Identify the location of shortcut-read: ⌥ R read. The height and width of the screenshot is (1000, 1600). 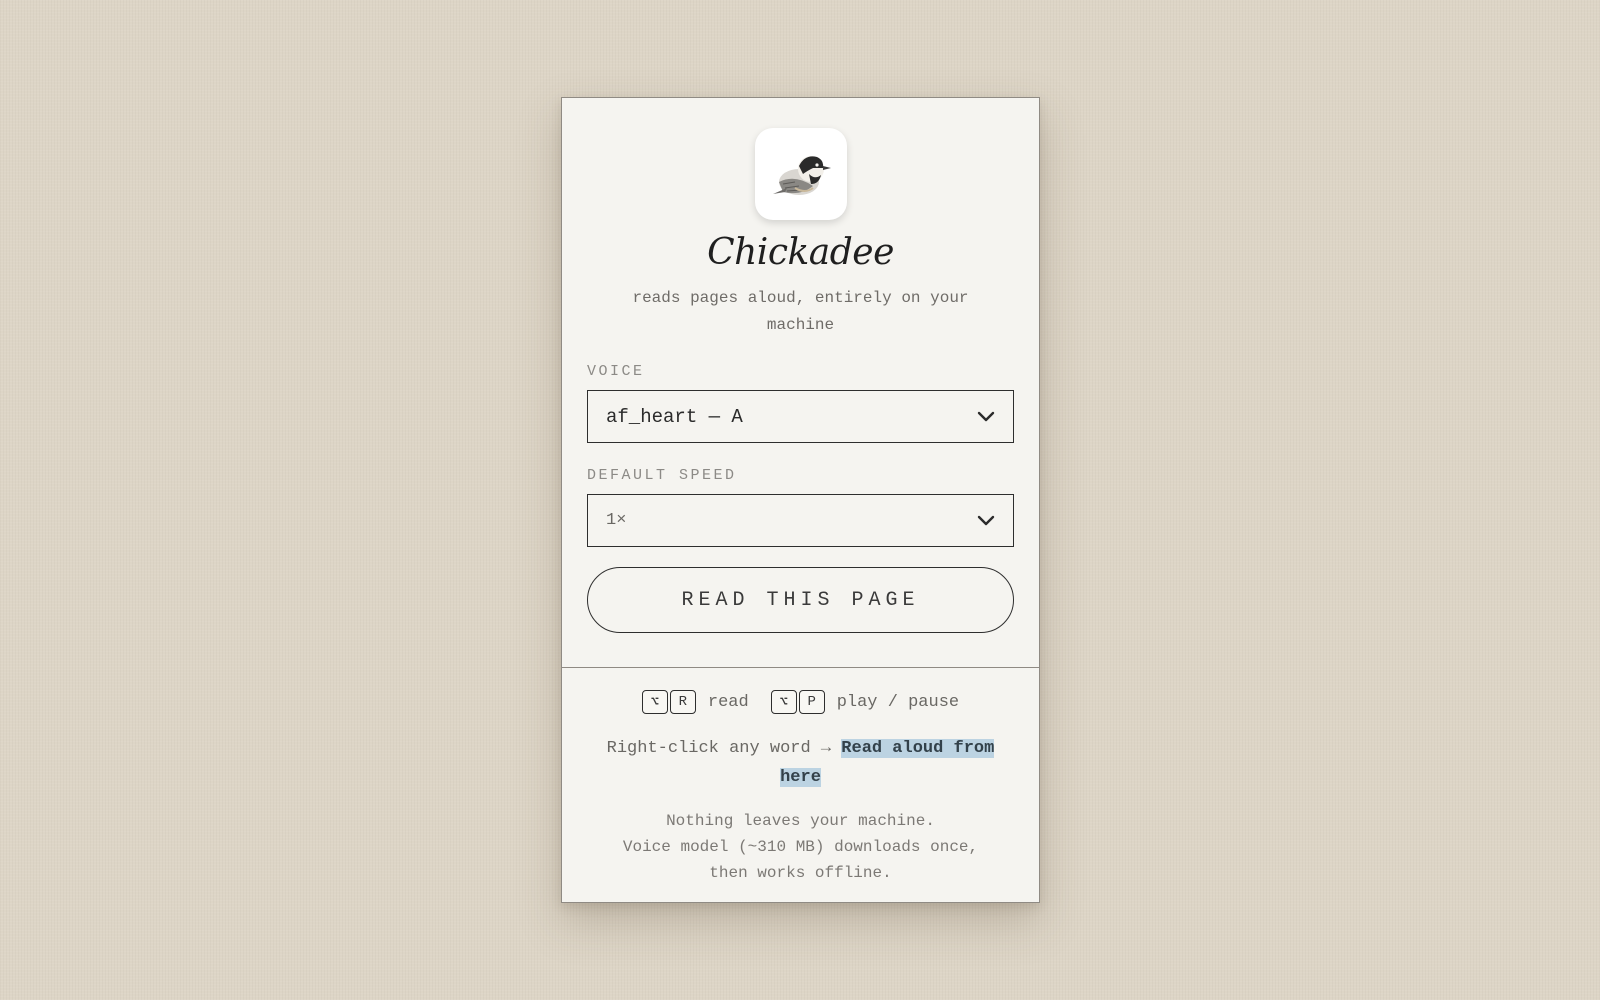
(695, 702).